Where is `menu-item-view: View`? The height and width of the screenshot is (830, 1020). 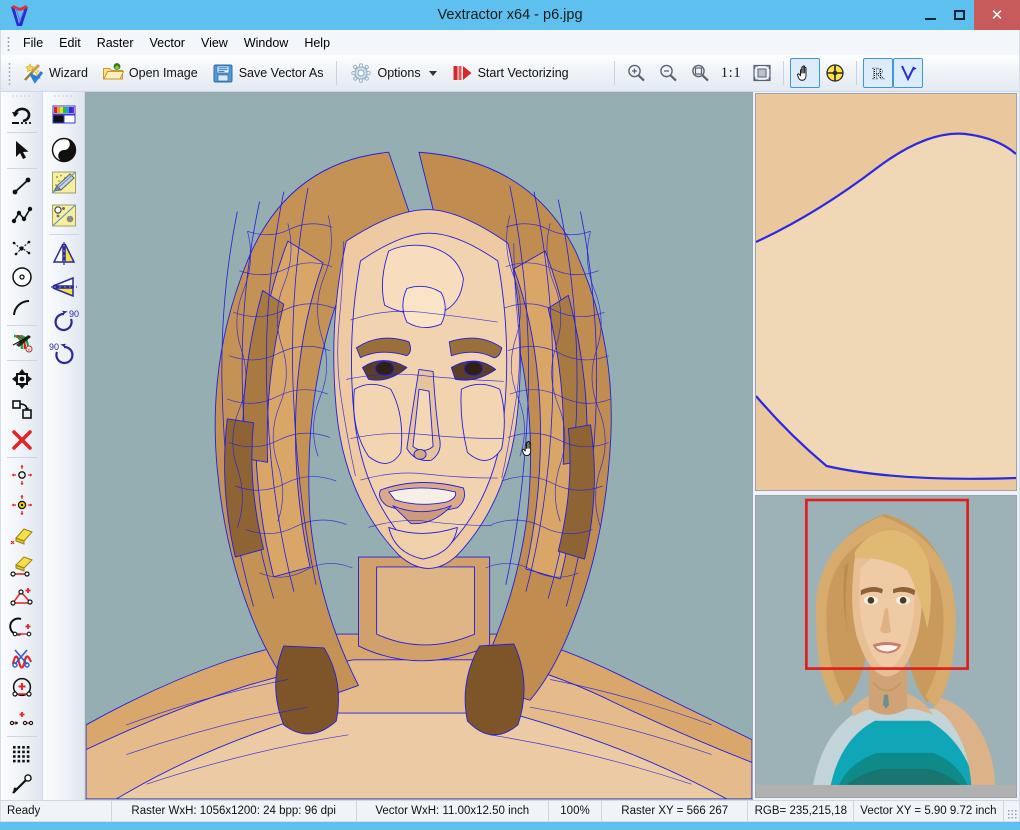 menu-item-view: View is located at coordinates (214, 43).